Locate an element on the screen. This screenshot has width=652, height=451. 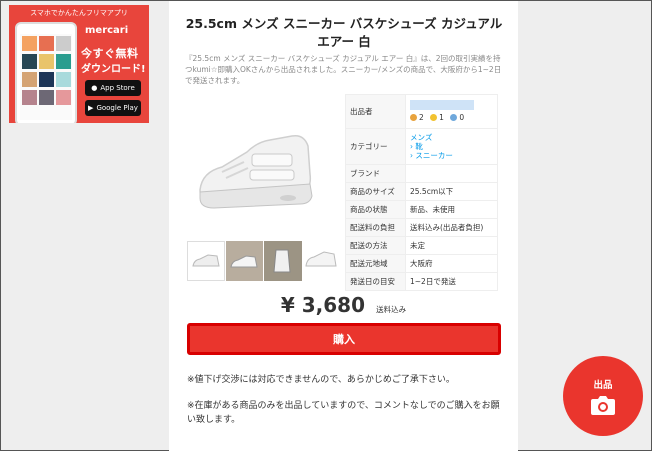
details-row-shipping-method: 配送の方法 未定 is located at coordinates (421, 245).